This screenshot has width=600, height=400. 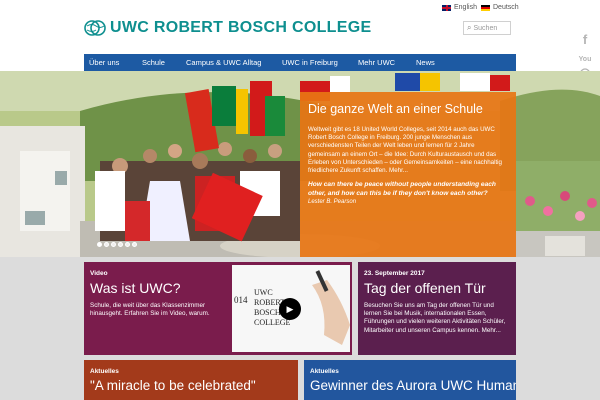 I want to click on language-english-label: English, so click(x=465, y=7).